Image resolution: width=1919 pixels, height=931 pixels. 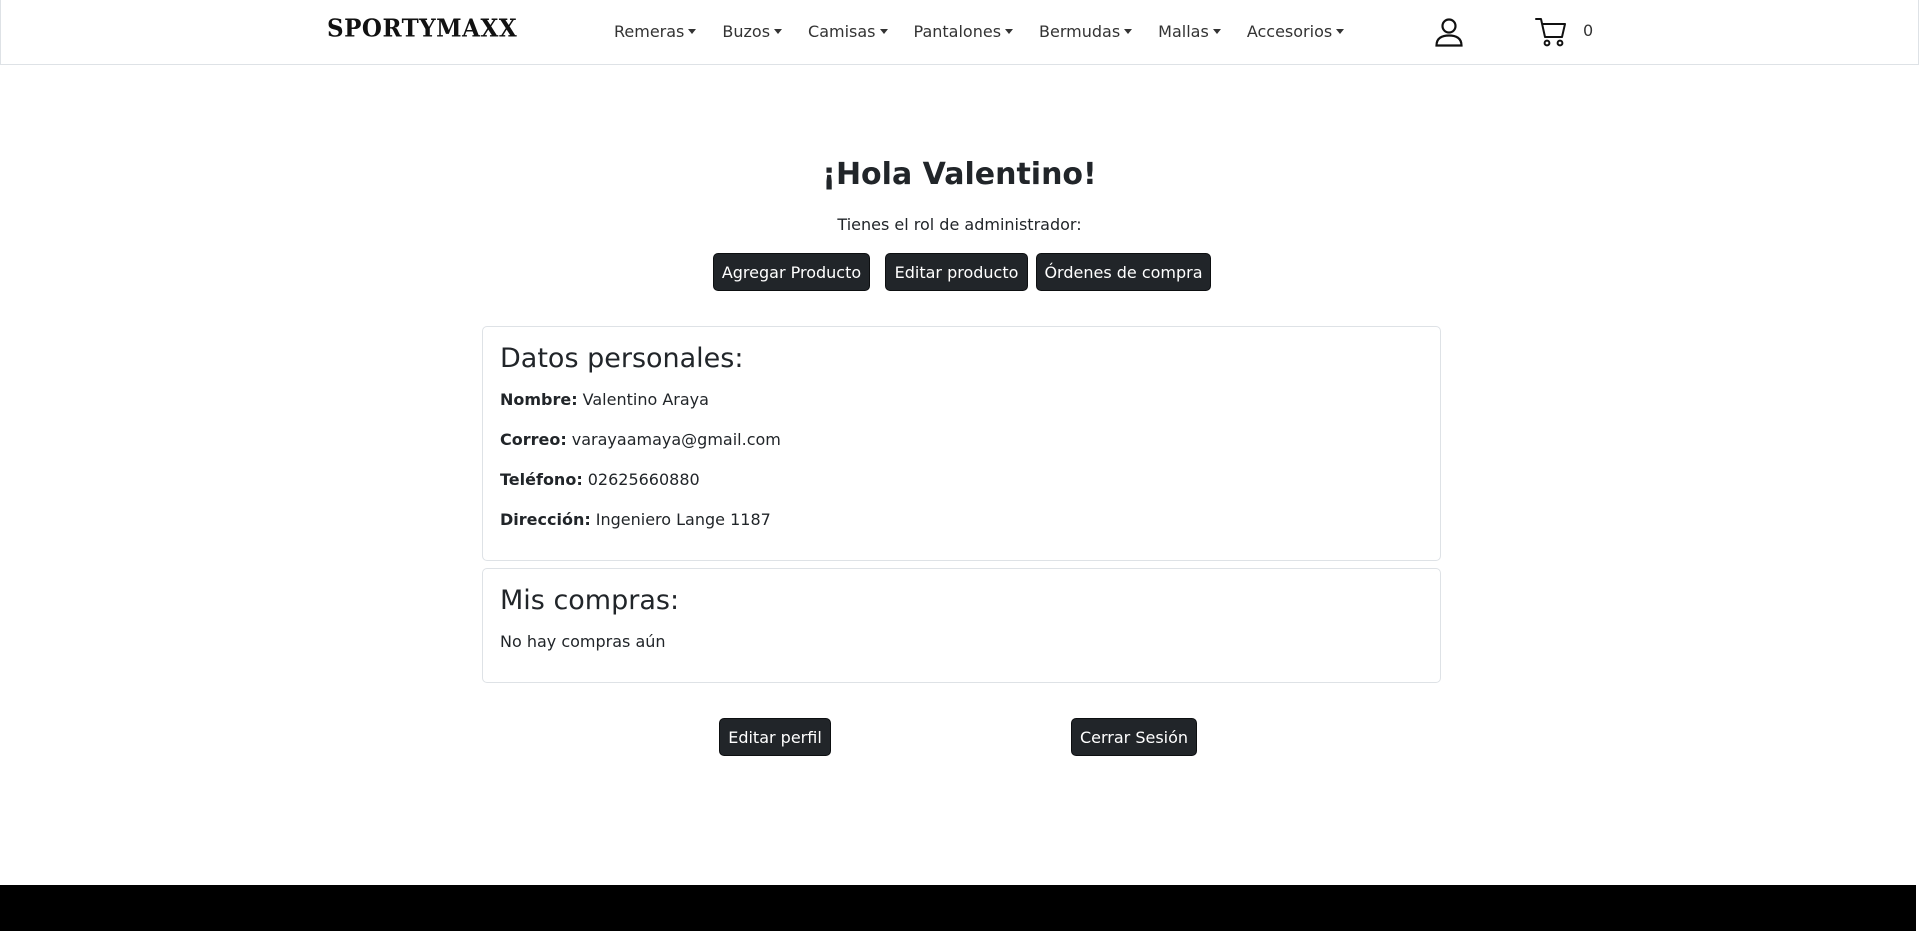 I want to click on add-product-button: Agregar Producto, so click(x=791, y=272).